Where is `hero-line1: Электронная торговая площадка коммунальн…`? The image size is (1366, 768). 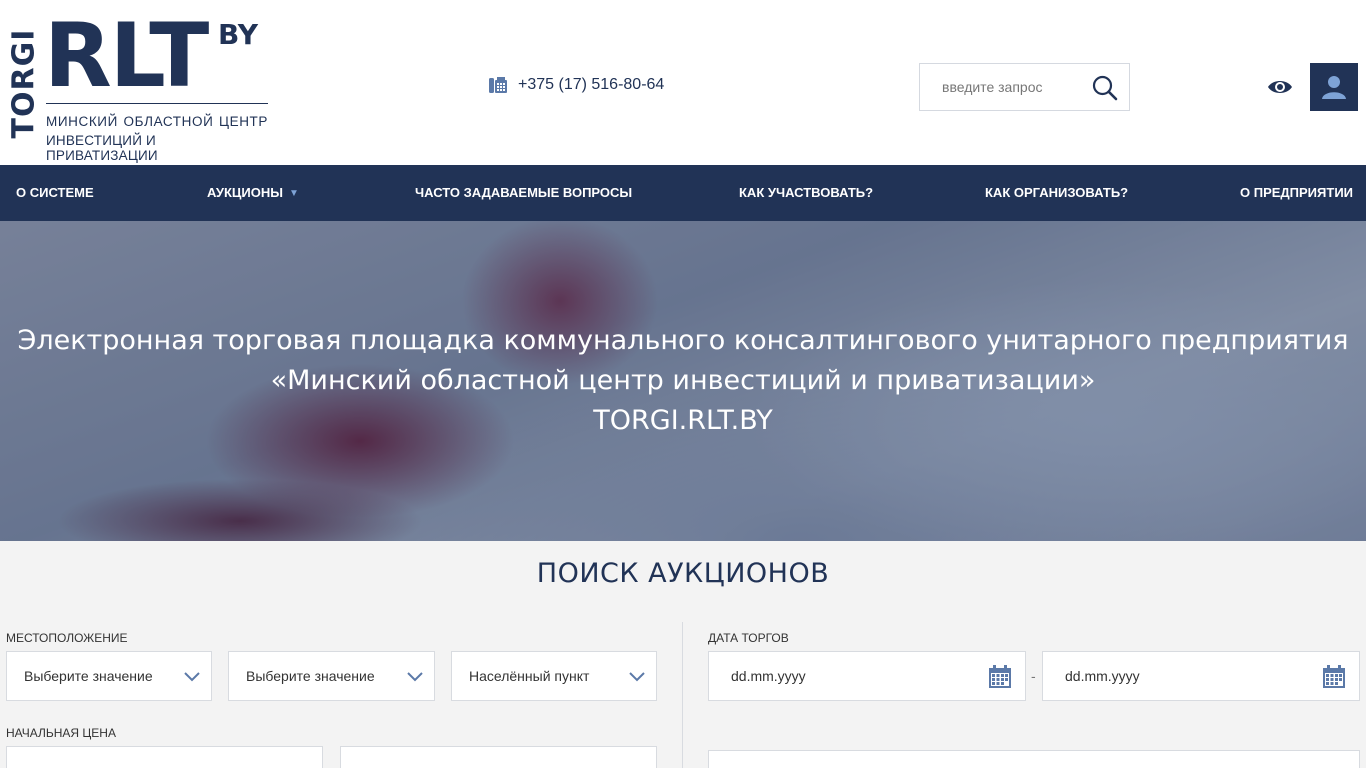 hero-line1: Электронная торговая площадка коммунальн… is located at coordinates (683, 340).